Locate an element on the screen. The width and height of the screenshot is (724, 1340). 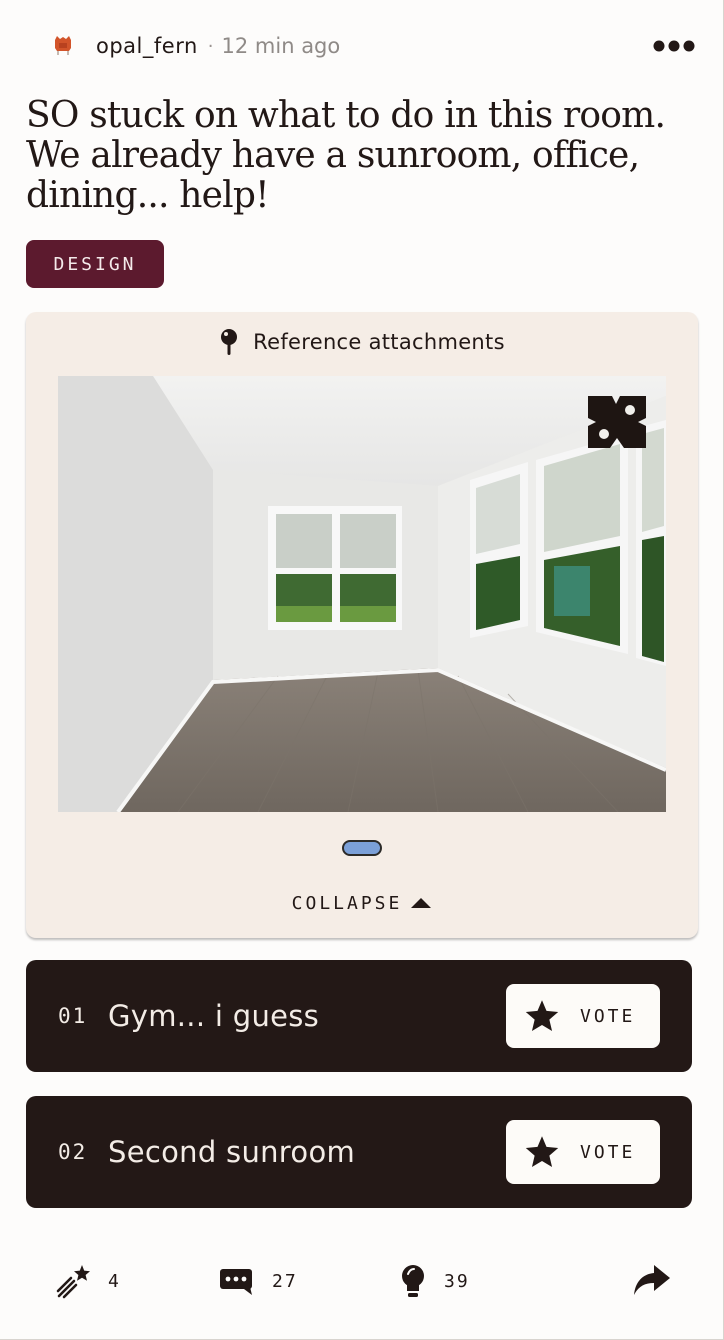
post-timestamp: 12 min ago is located at coordinates (281, 46).